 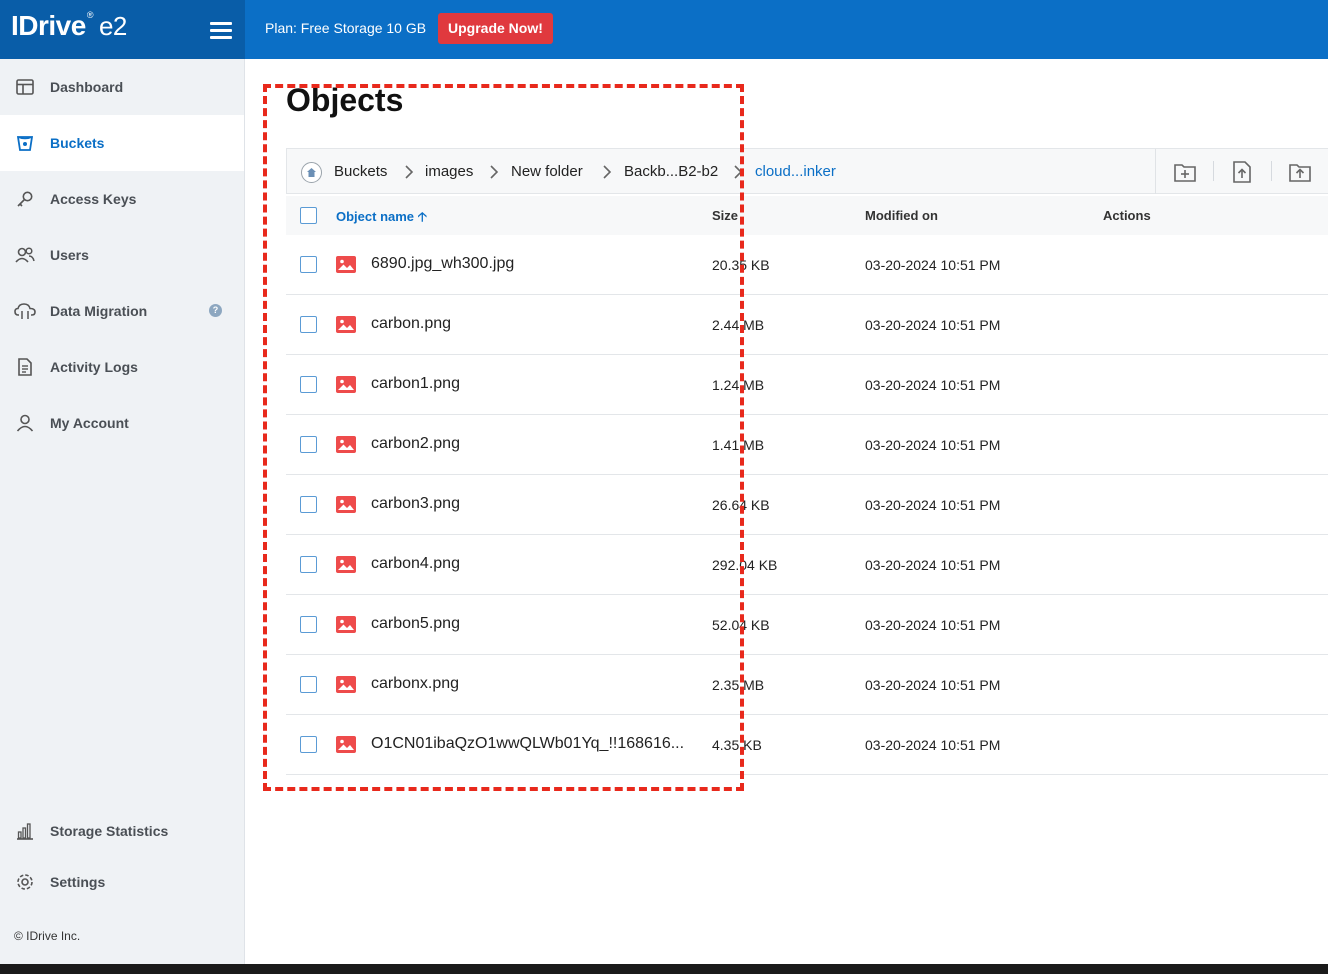 I want to click on sidebar-item-dashboard: Dashboard, so click(x=122, y=87).